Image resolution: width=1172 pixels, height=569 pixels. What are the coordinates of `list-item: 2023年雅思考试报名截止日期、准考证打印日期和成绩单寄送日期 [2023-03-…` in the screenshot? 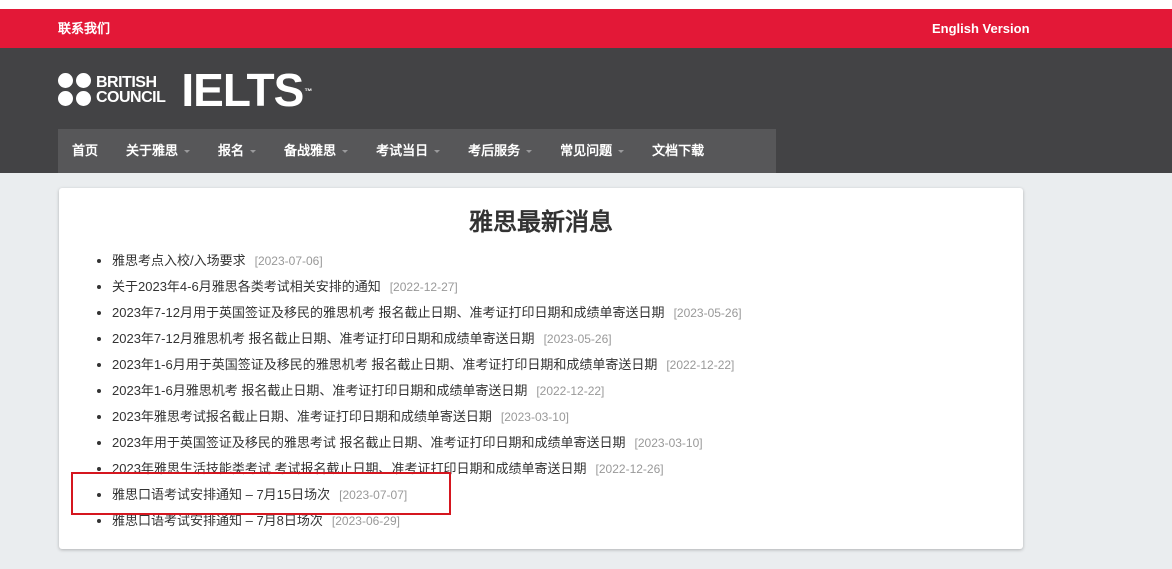 It's located at (419, 417).